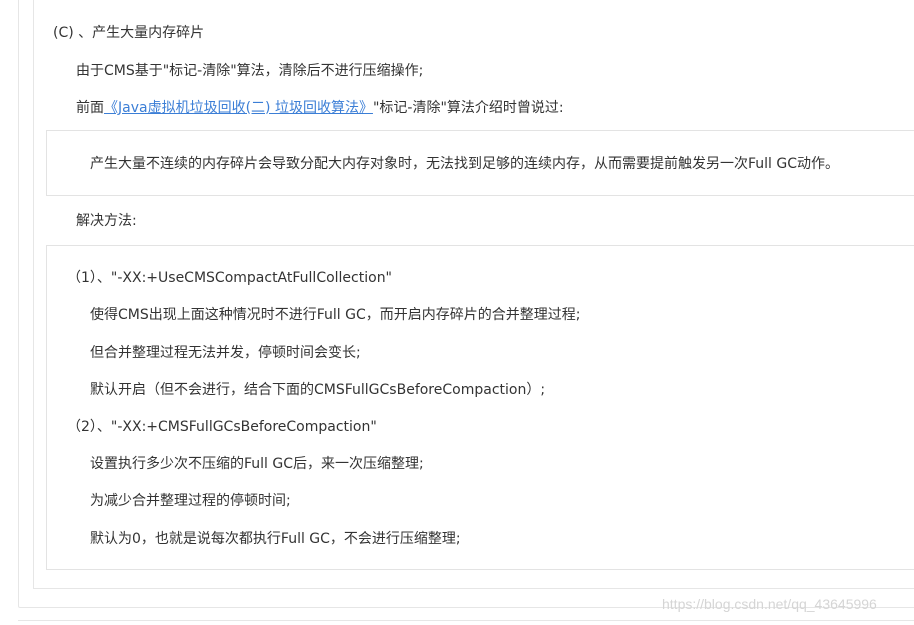 The width and height of the screenshot is (914, 625). I want to click on solution-2-line-2: 为减少合并整理过程的停顿时间;, so click(190, 501).